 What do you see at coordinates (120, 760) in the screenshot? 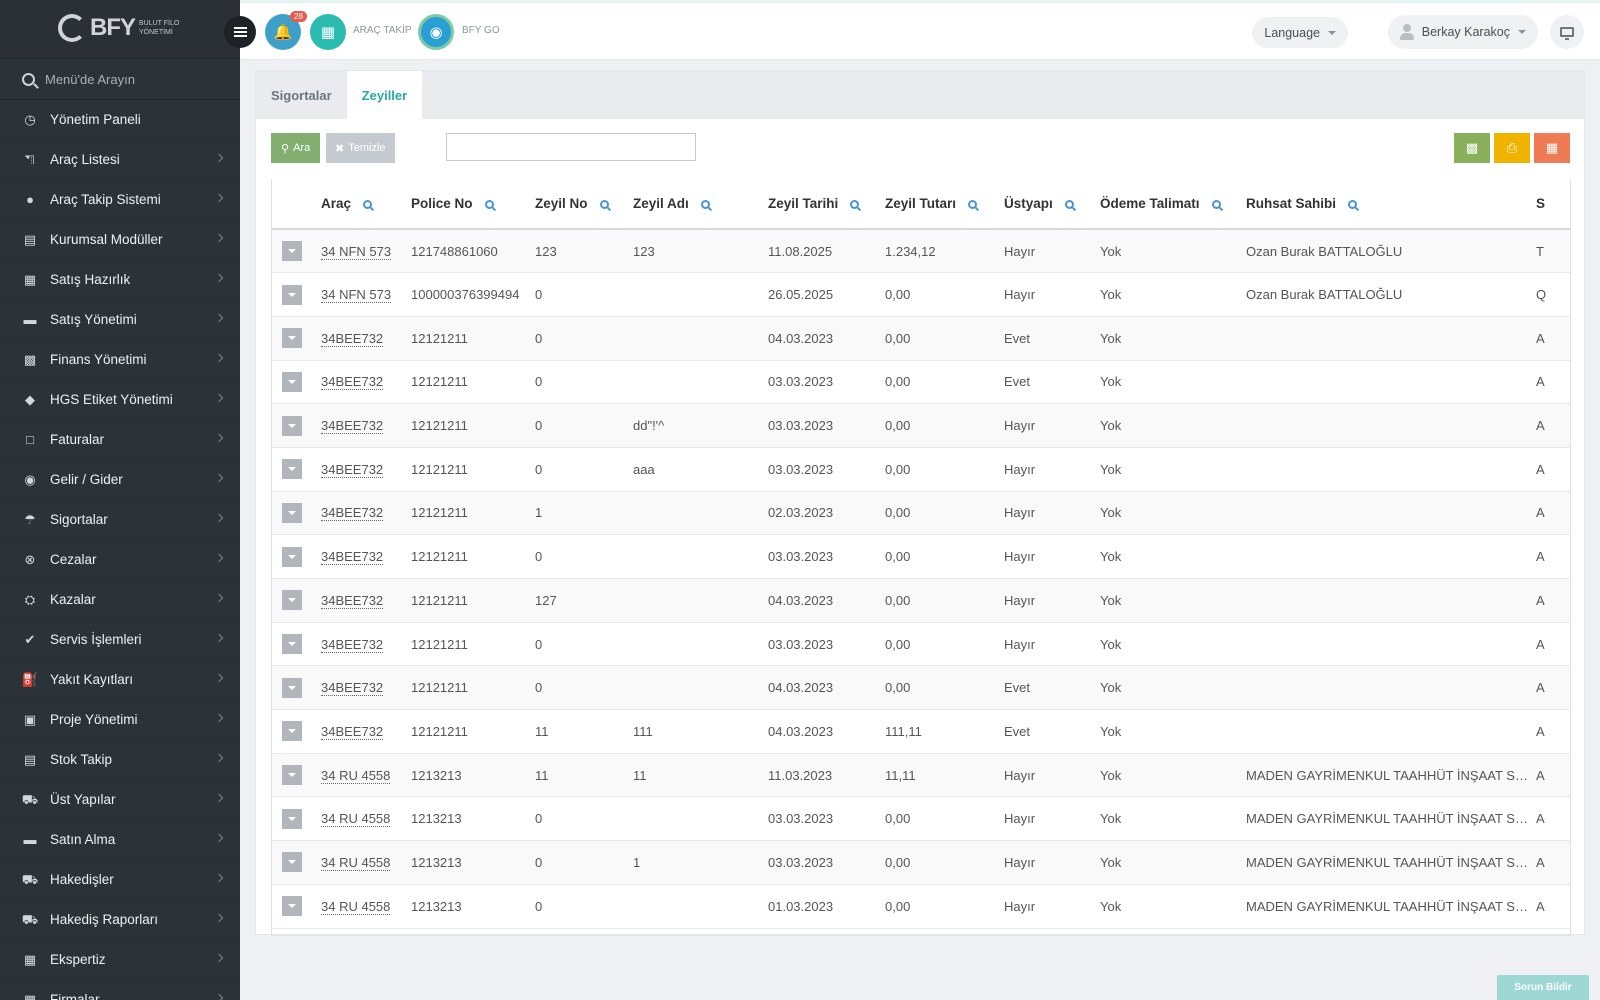
I see `sidebar-item: ▤ Stok Takip` at bounding box center [120, 760].